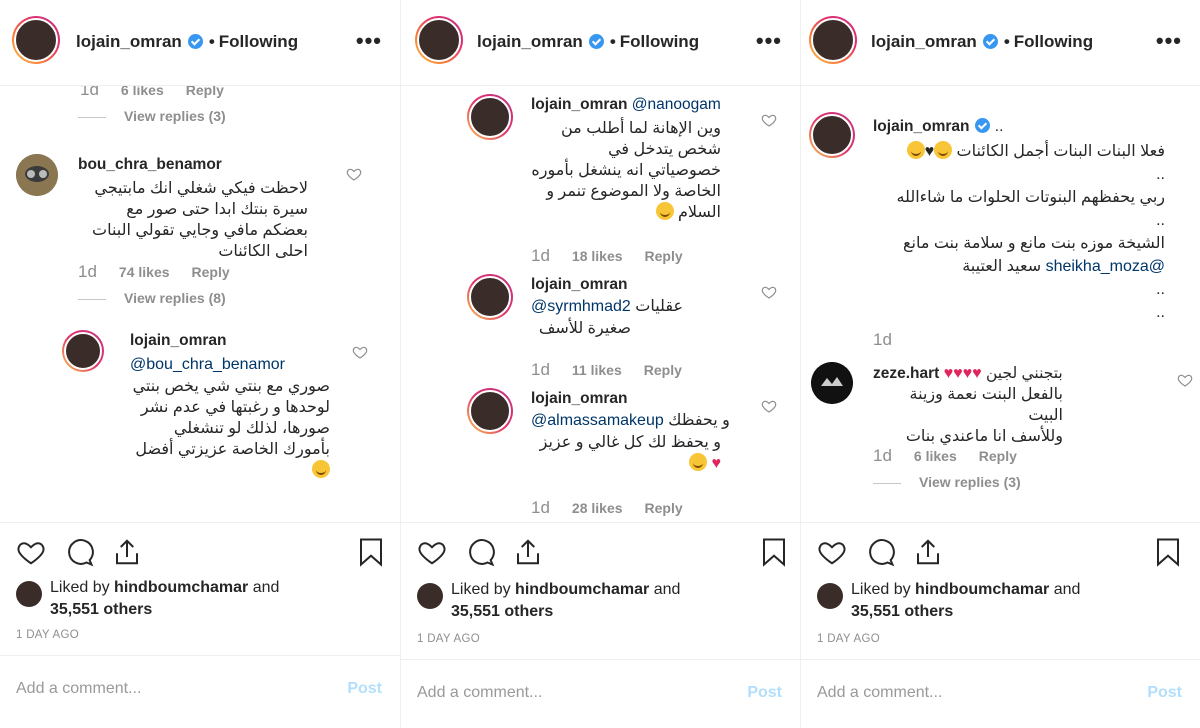 Image resolution: width=1200 pixels, height=728 pixels. Describe the element at coordinates (597, 508) in the screenshot. I see `comment-likes: 28 likes` at that location.